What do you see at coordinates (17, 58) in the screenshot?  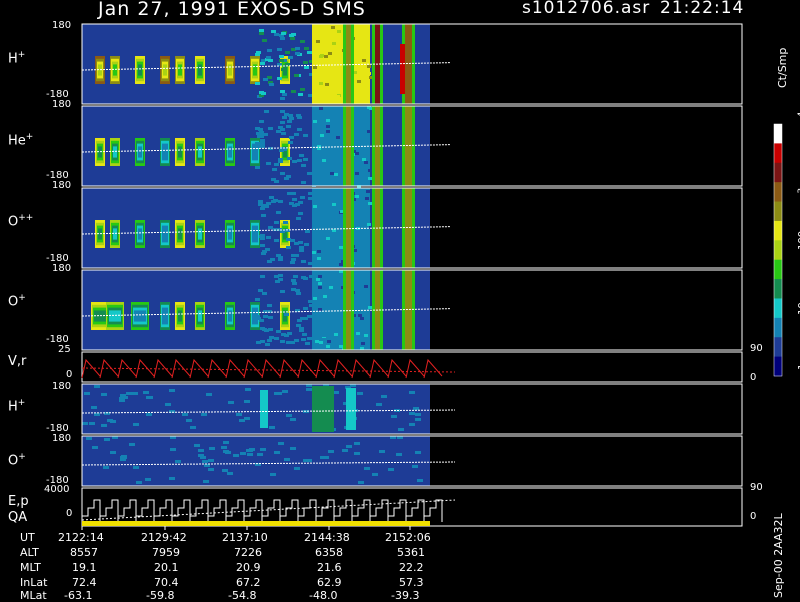 I see `panel-label-h-plus: H+` at bounding box center [17, 58].